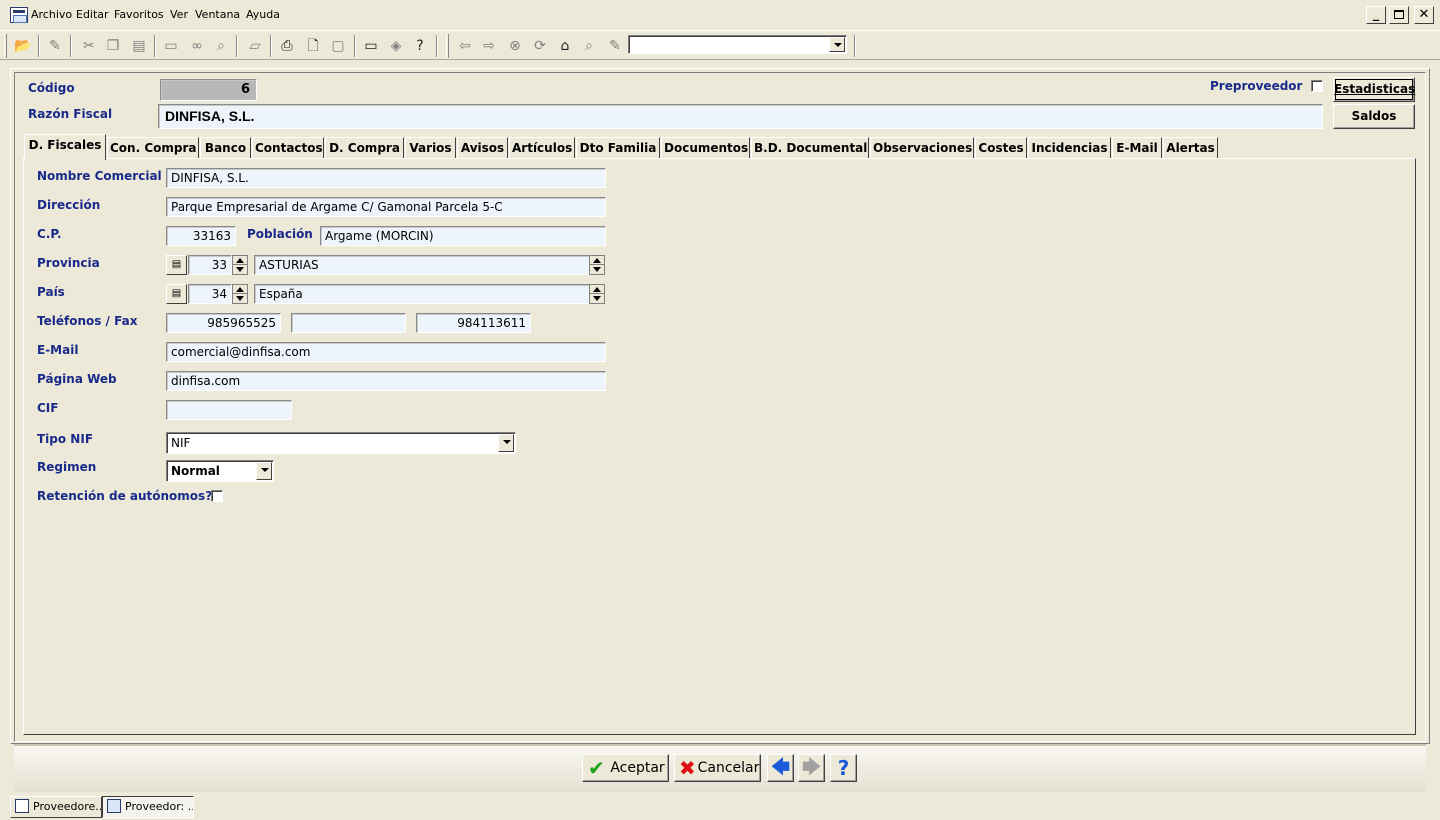  What do you see at coordinates (22, 806) in the screenshot?
I see `list-window-icon` at bounding box center [22, 806].